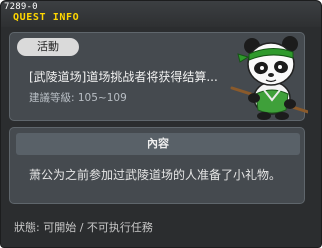  I want to click on content-header: 內容, so click(158, 144).